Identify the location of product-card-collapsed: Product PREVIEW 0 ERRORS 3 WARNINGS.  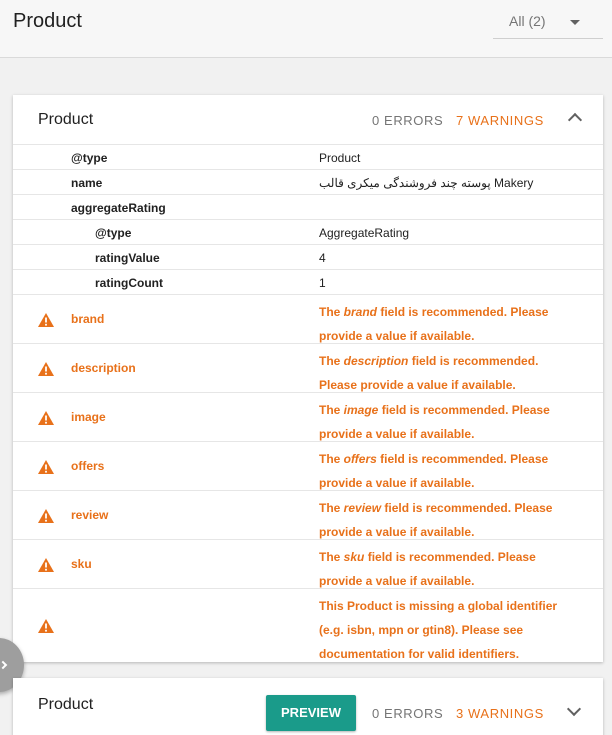
(308, 706).